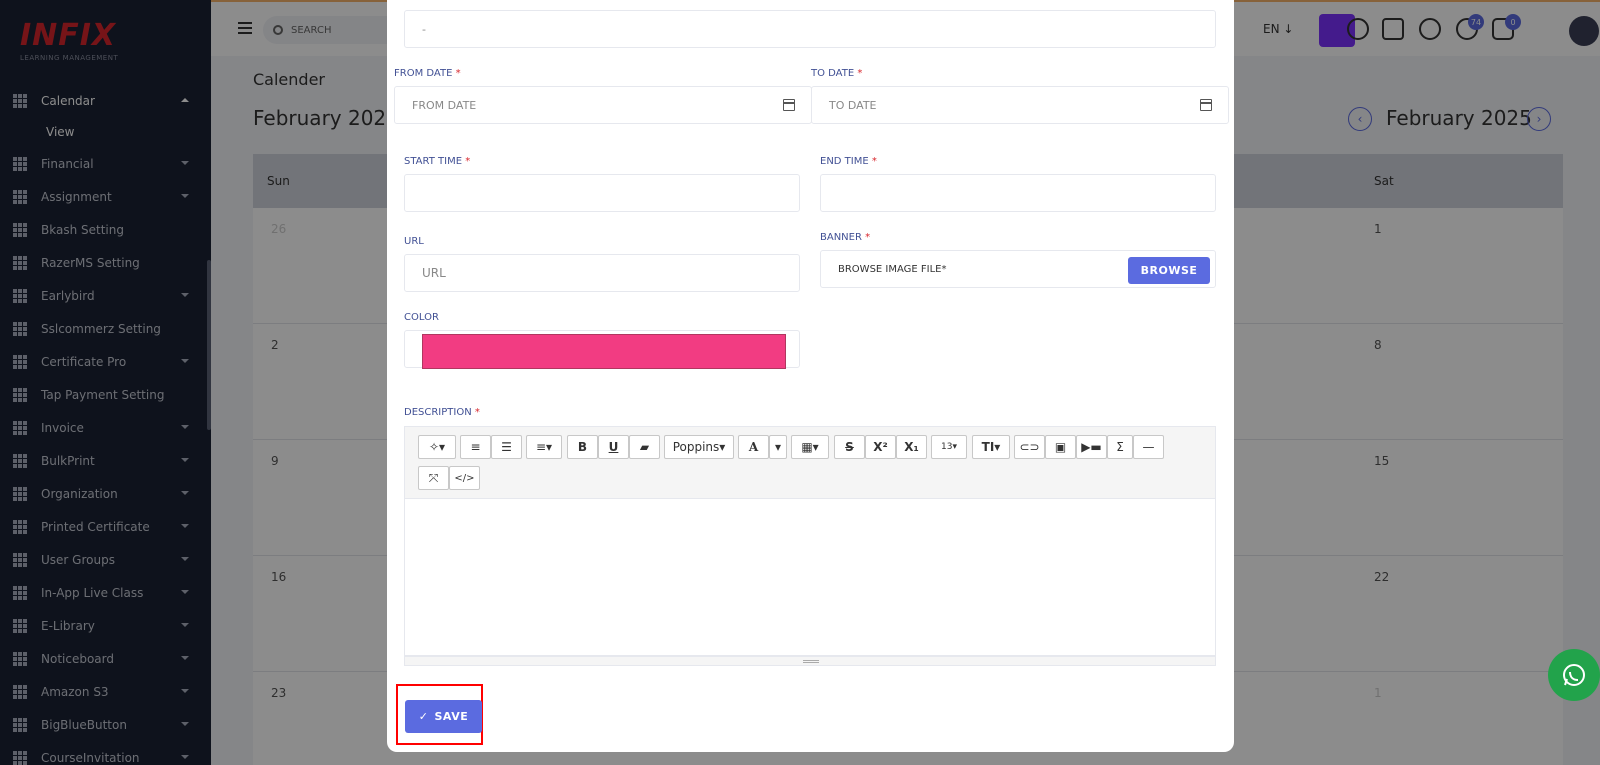 Image resolution: width=1600 pixels, height=765 pixels. Describe the element at coordinates (1029, 447) in the screenshot. I see `link-icon: ⊂⊃` at that location.